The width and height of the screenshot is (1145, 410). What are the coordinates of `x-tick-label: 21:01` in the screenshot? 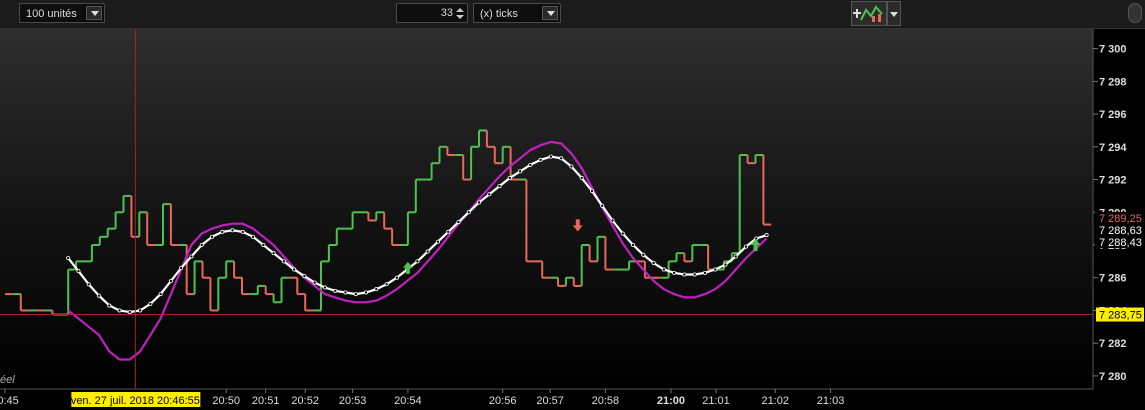 It's located at (716, 401).